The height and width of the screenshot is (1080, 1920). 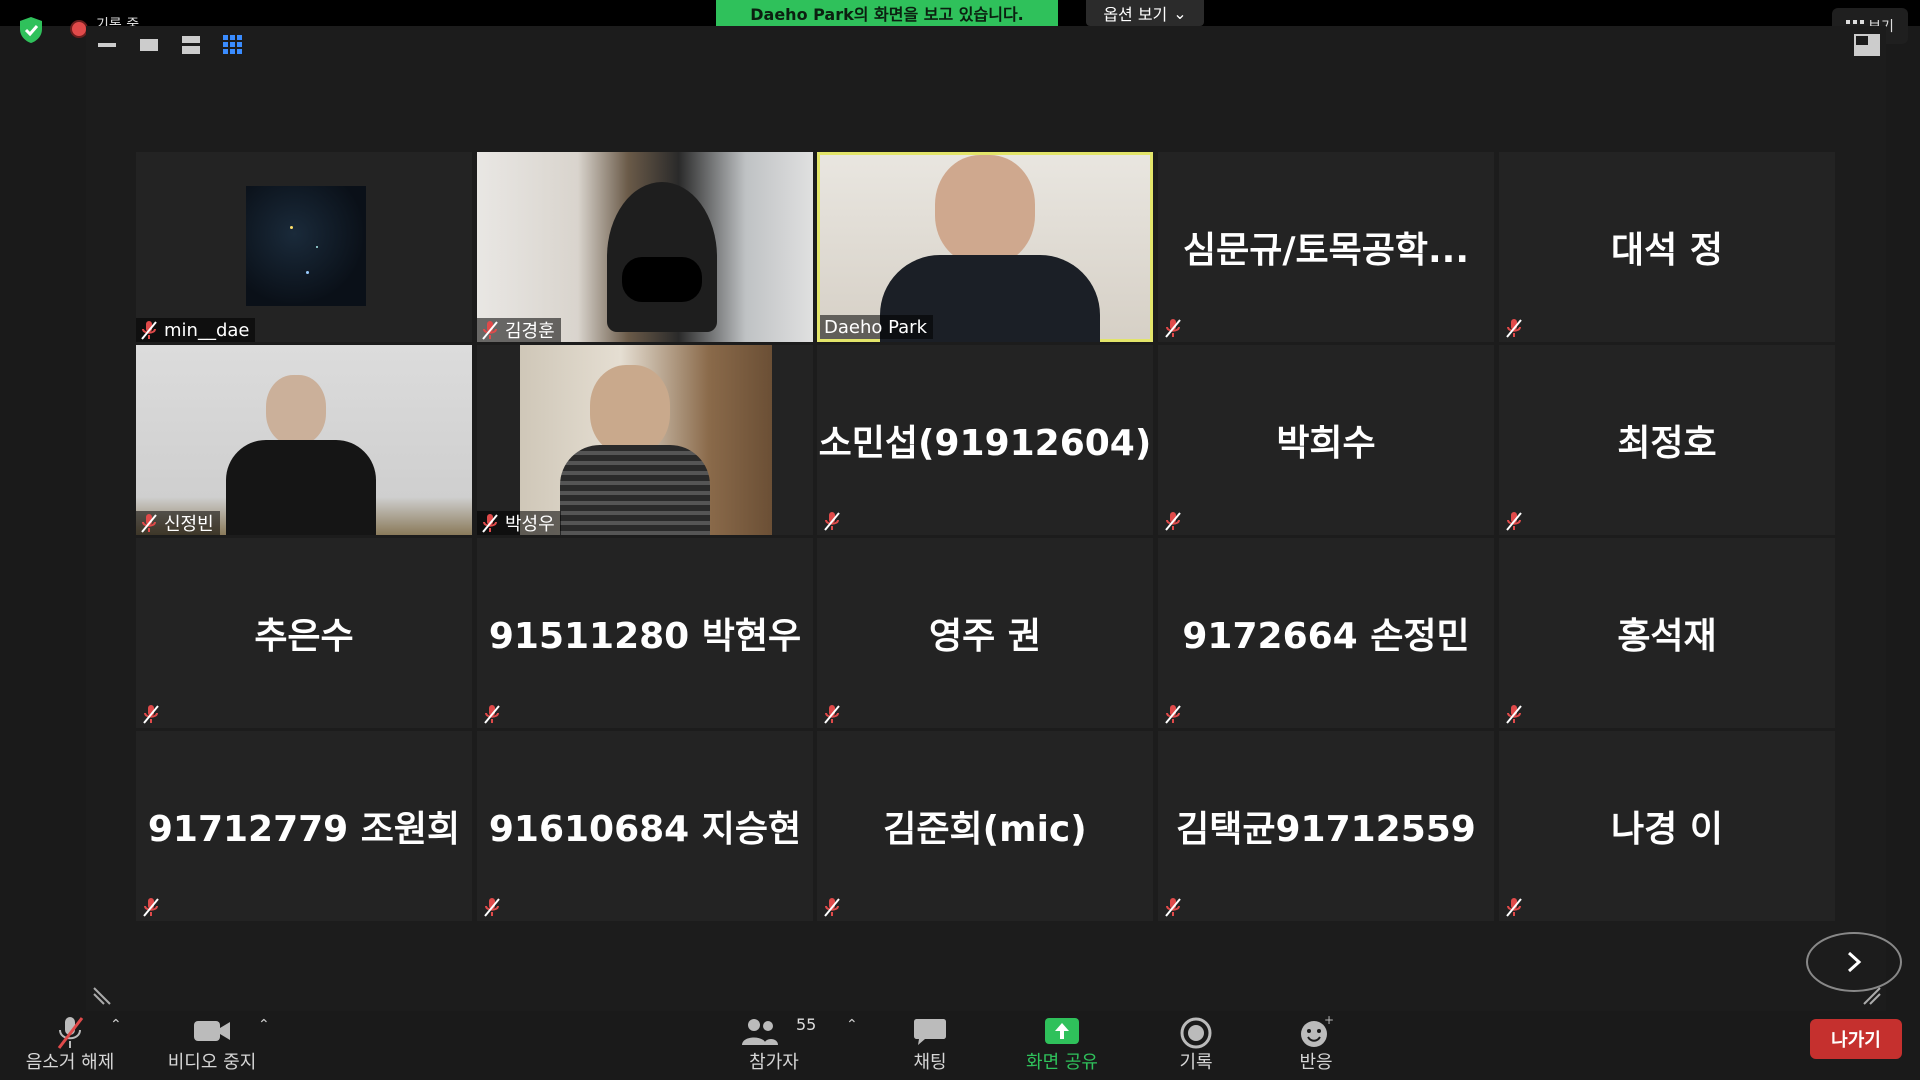 What do you see at coordinates (116, 1025) in the screenshot?
I see `audio-options-caret-icon: ⌃` at bounding box center [116, 1025].